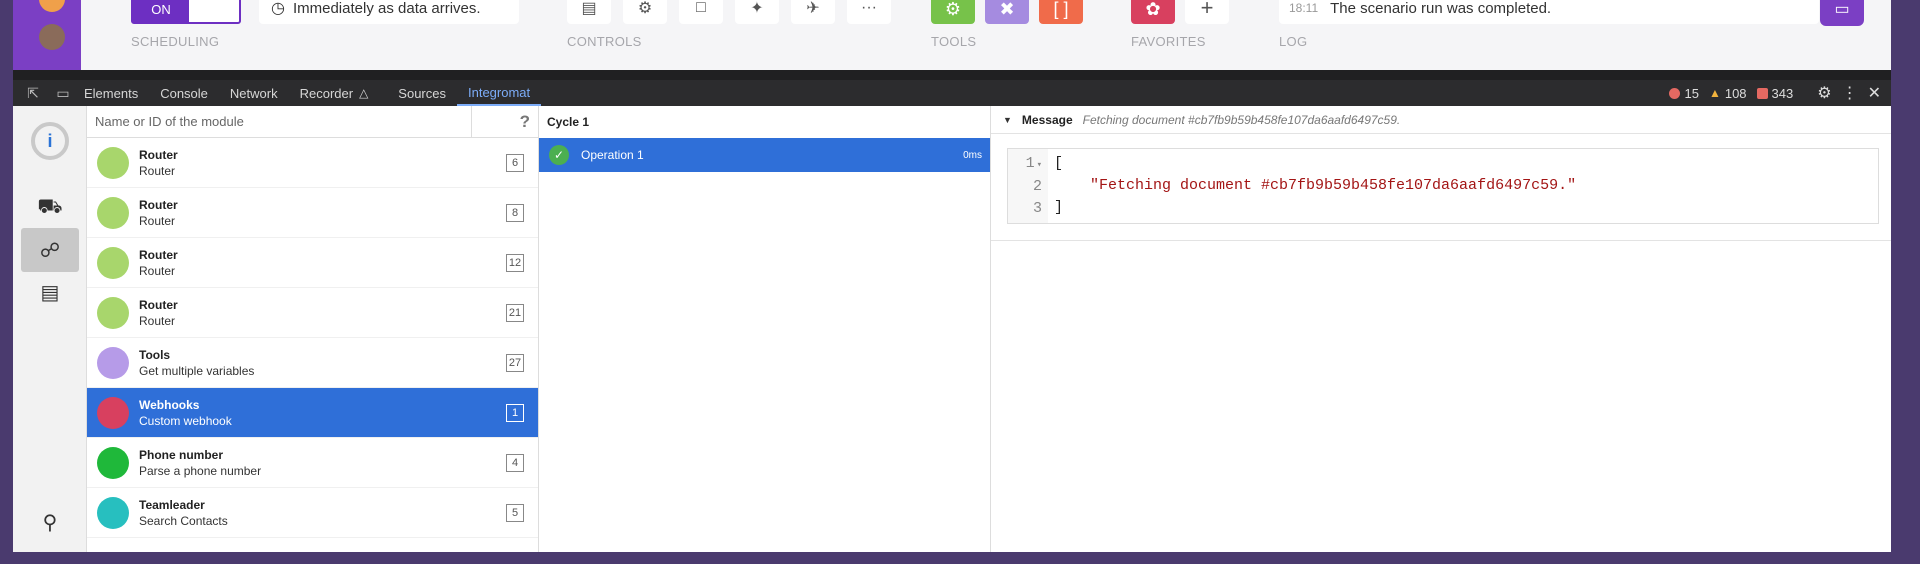  What do you see at coordinates (50, 329) in the screenshot?
I see `panel-side-nav: i ⛟ ☍ ▤ ⚲` at bounding box center [50, 329].